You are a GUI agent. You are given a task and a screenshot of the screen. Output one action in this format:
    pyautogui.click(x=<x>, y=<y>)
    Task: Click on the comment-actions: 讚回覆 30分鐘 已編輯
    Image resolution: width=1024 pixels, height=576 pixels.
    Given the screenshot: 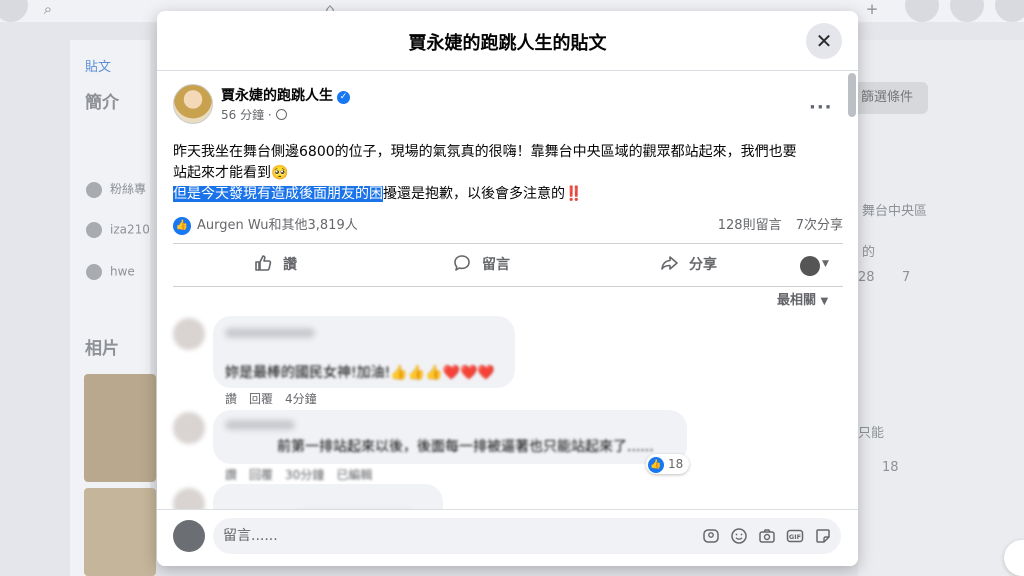 What is the action you would take?
    pyautogui.click(x=304, y=474)
    